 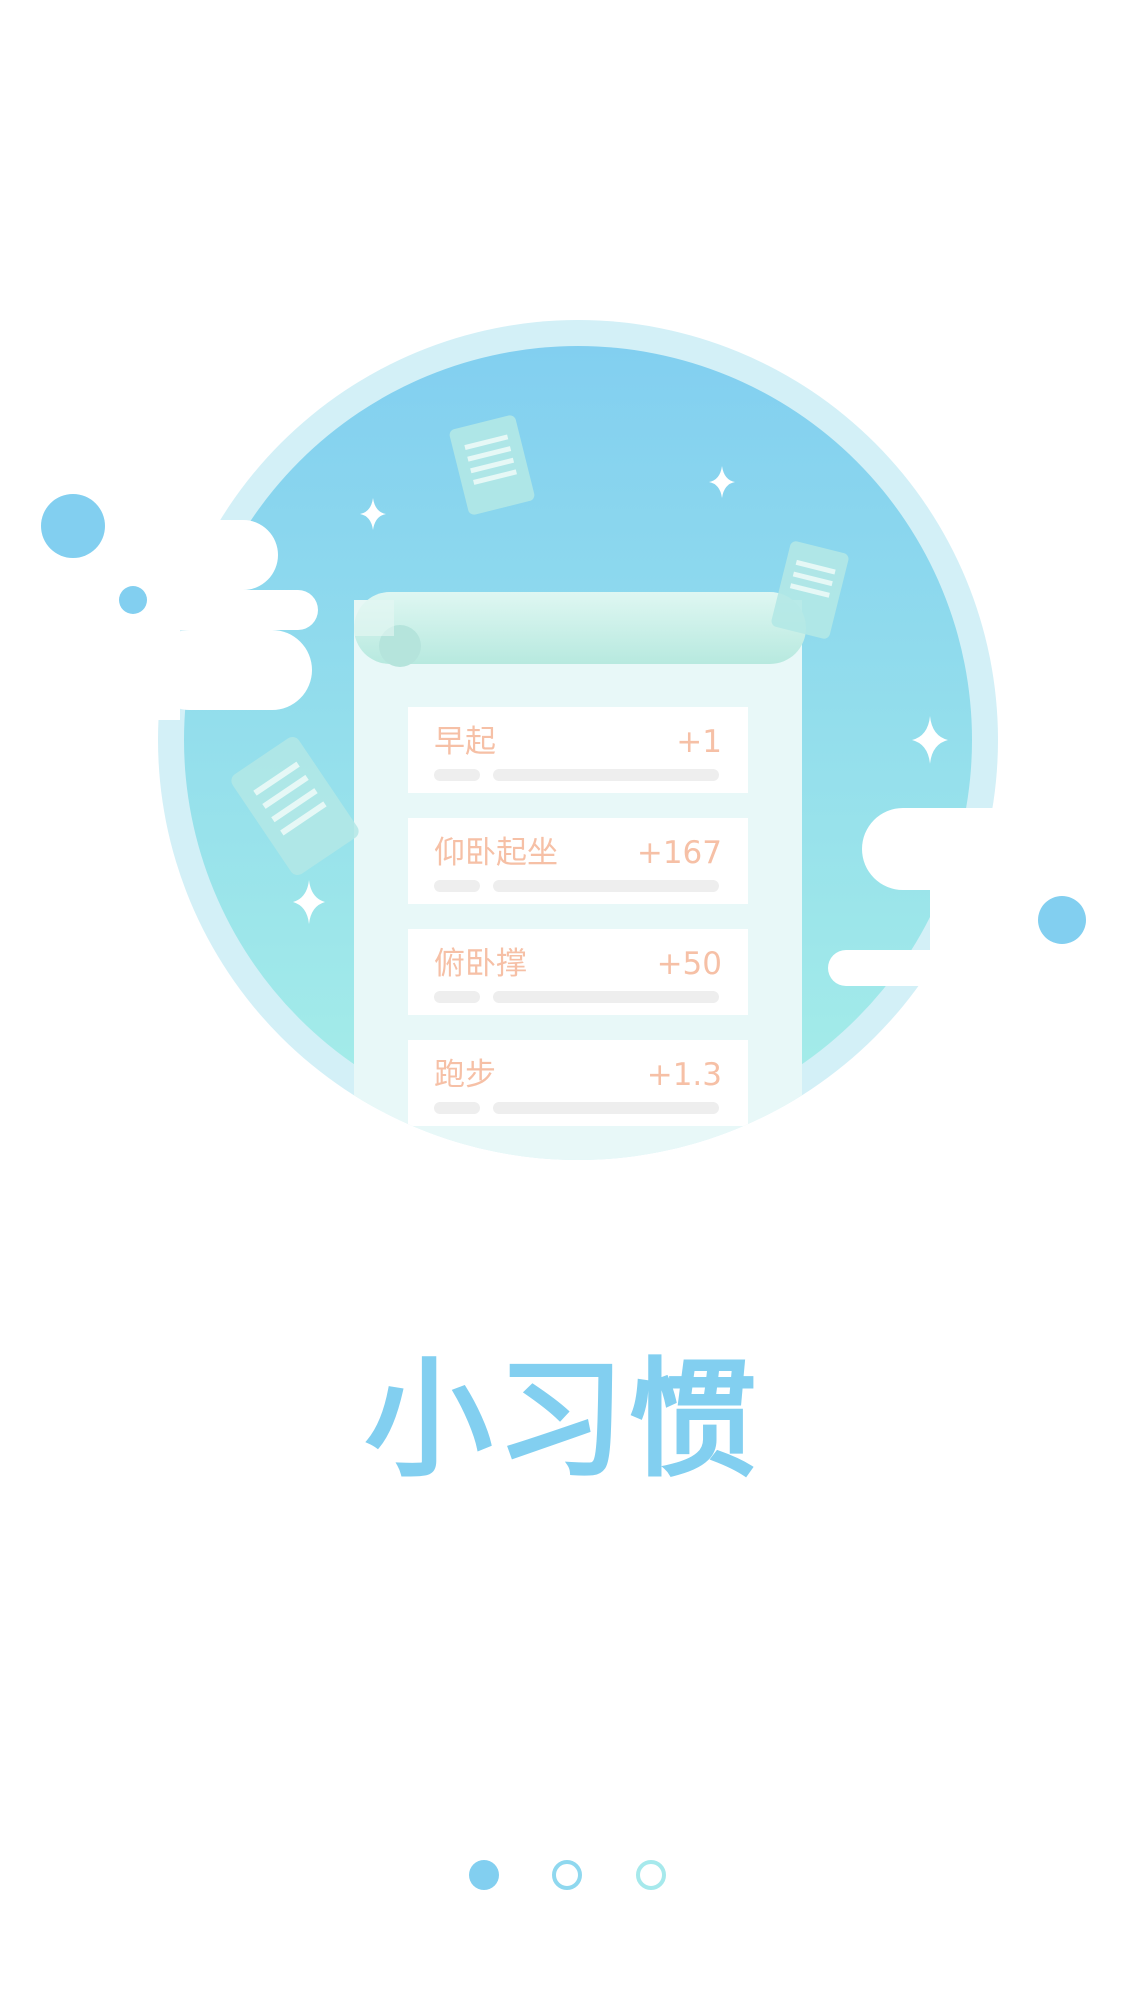 I want to click on bubble-right, so click(x=1062, y=920).